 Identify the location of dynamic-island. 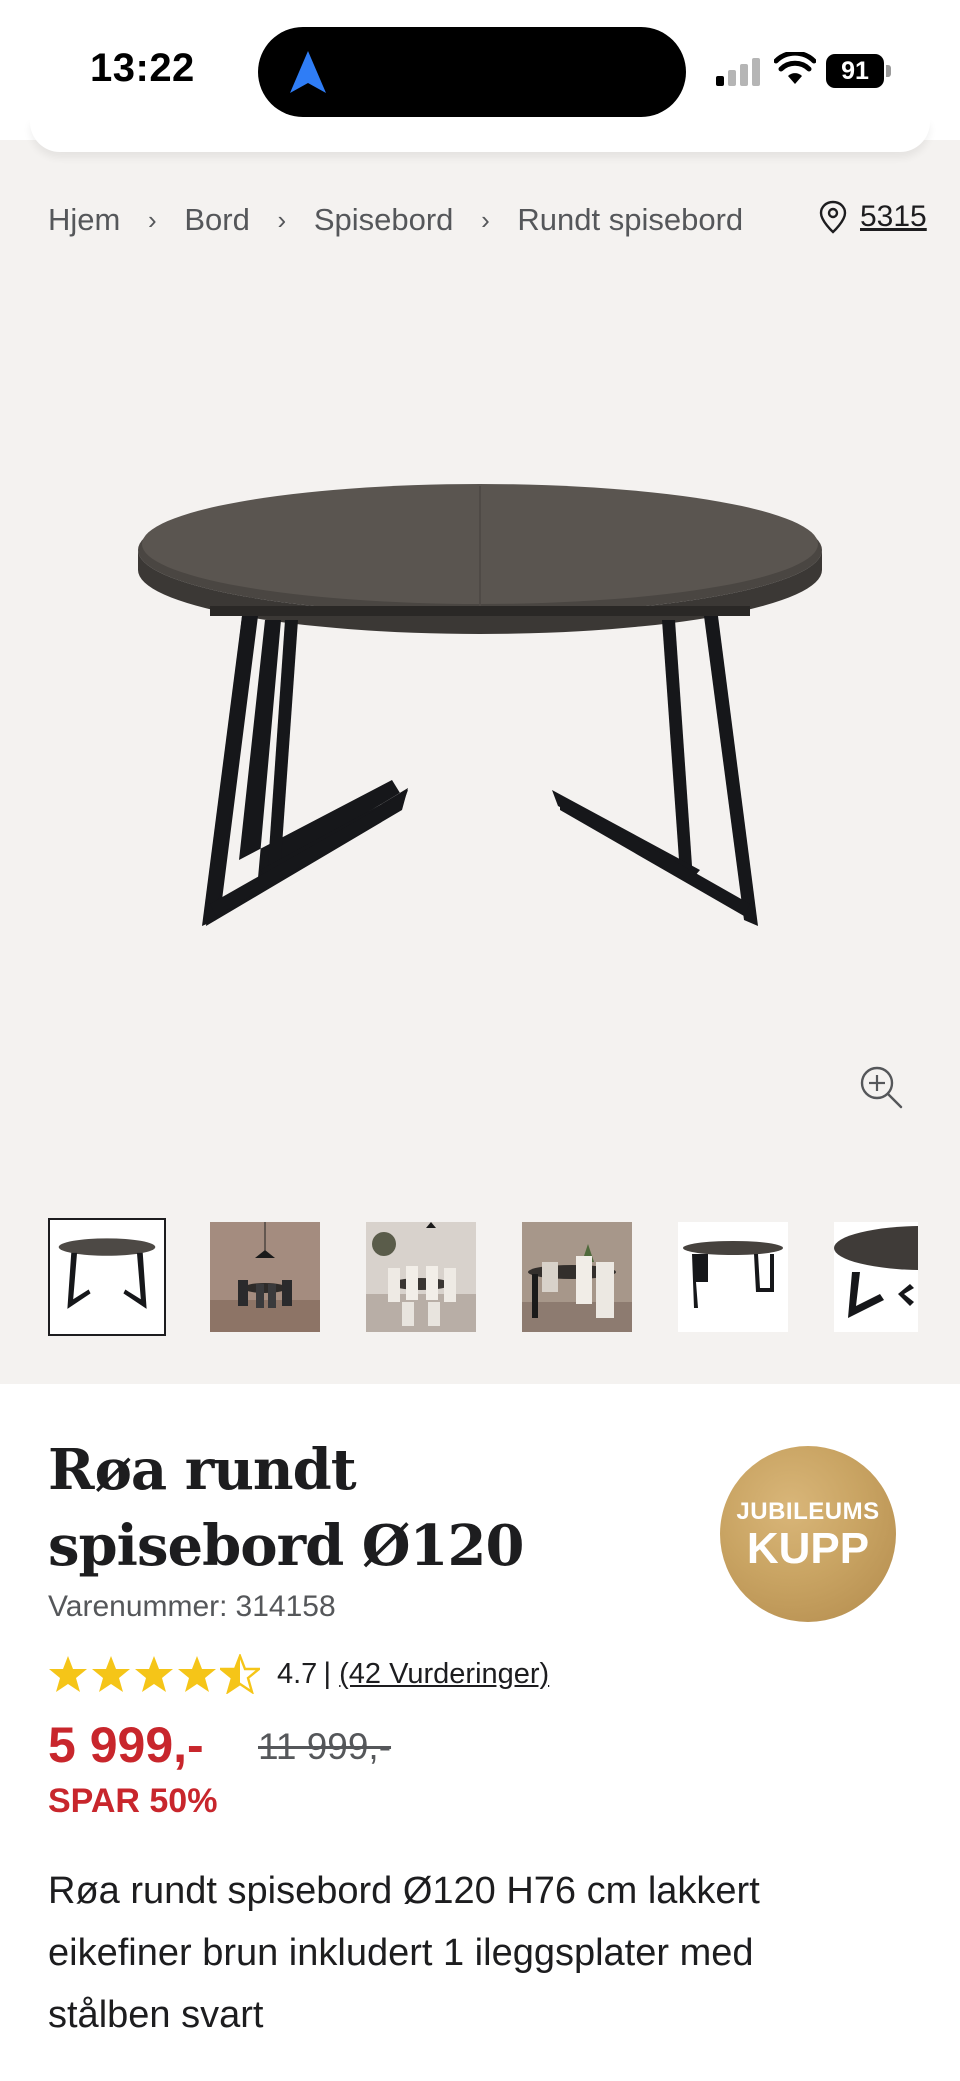
(472, 72).